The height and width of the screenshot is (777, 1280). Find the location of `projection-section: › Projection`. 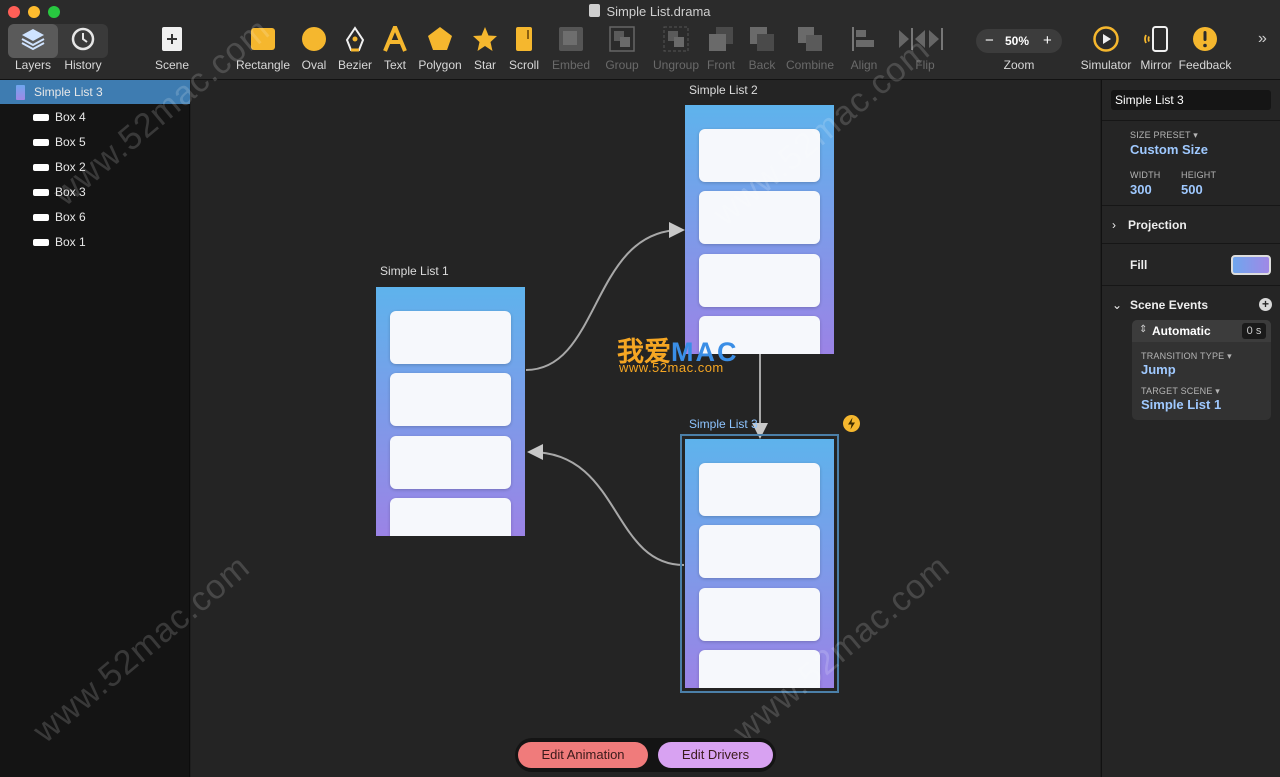

projection-section: › Projection is located at coordinates (1149, 225).